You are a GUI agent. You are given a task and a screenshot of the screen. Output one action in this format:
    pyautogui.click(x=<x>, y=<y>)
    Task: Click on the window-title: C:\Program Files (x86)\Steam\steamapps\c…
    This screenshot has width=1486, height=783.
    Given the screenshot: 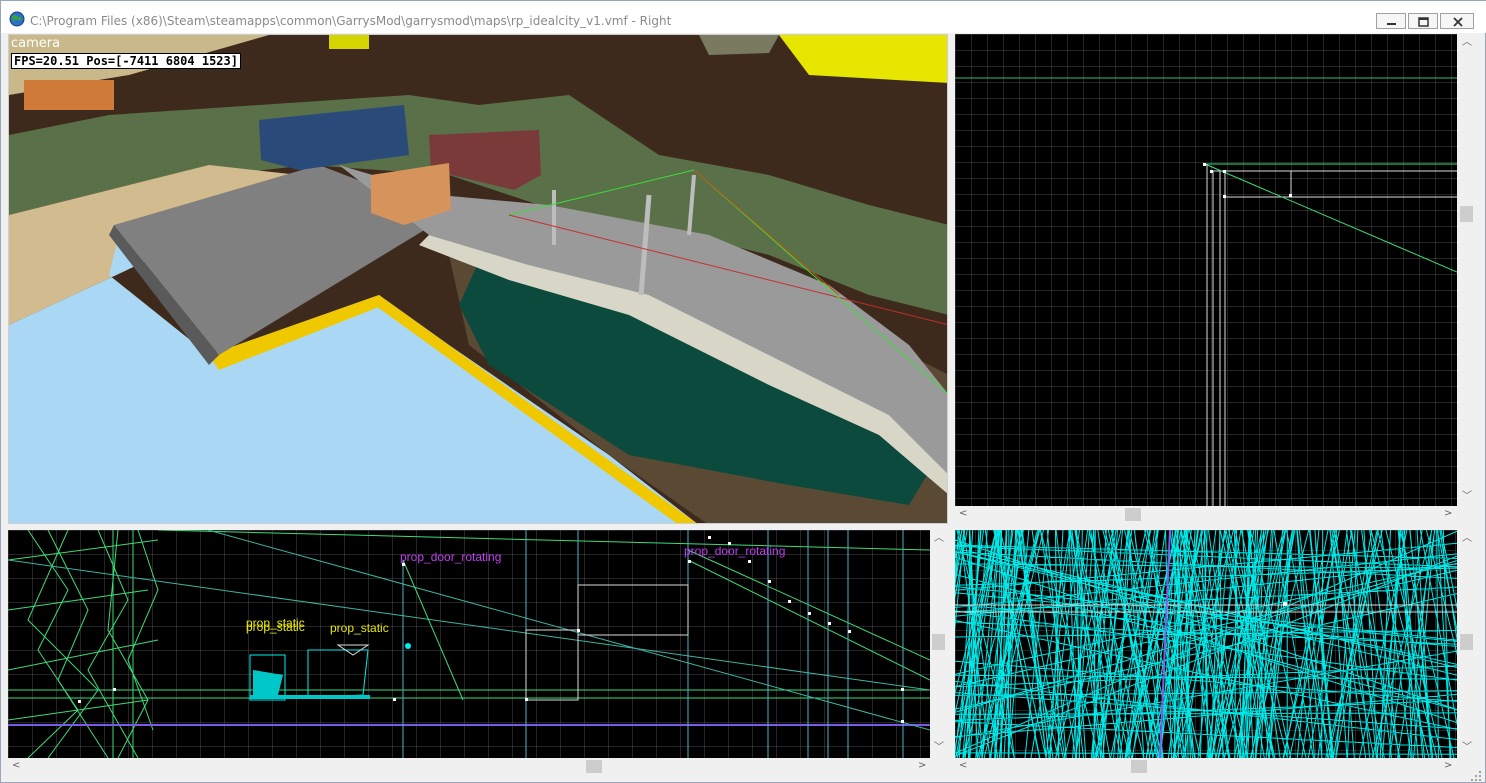 What is the action you would take?
    pyautogui.click(x=351, y=21)
    